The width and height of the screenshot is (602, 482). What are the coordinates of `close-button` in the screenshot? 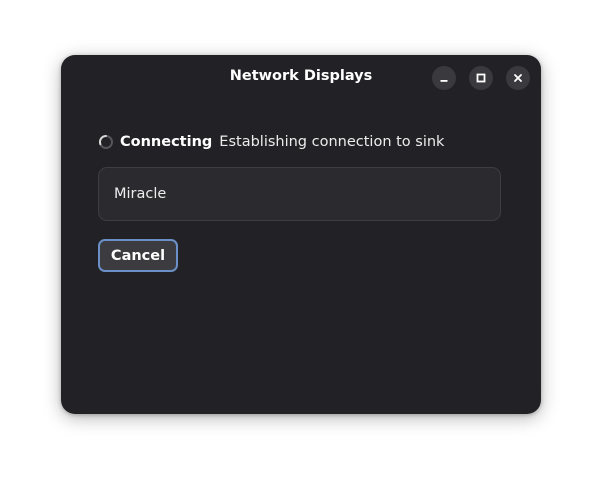 It's located at (518, 78).